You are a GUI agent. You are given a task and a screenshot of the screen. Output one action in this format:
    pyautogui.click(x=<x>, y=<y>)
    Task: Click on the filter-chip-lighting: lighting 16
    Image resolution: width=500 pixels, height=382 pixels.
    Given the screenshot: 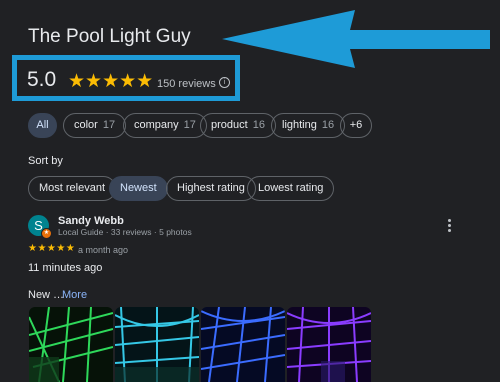 What is the action you would take?
    pyautogui.click(x=308, y=125)
    